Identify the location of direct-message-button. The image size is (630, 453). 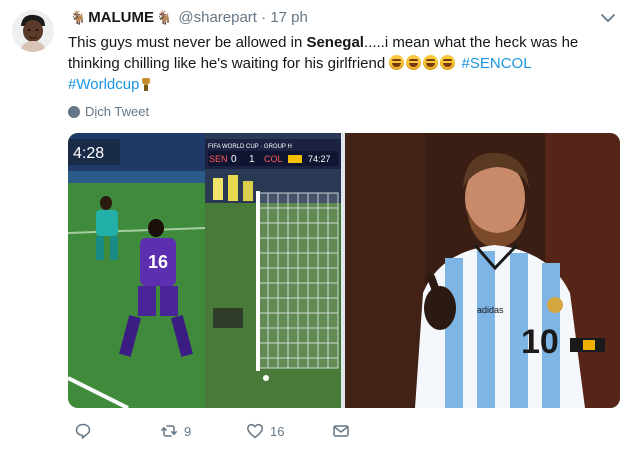
(341, 431).